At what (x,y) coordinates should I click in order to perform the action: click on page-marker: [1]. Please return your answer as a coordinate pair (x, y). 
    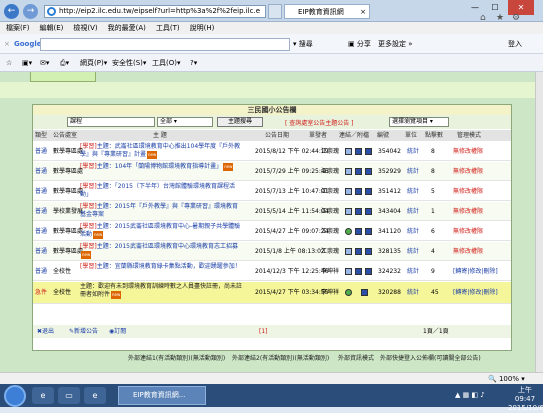
    Looking at the image, I should click on (263, 331).